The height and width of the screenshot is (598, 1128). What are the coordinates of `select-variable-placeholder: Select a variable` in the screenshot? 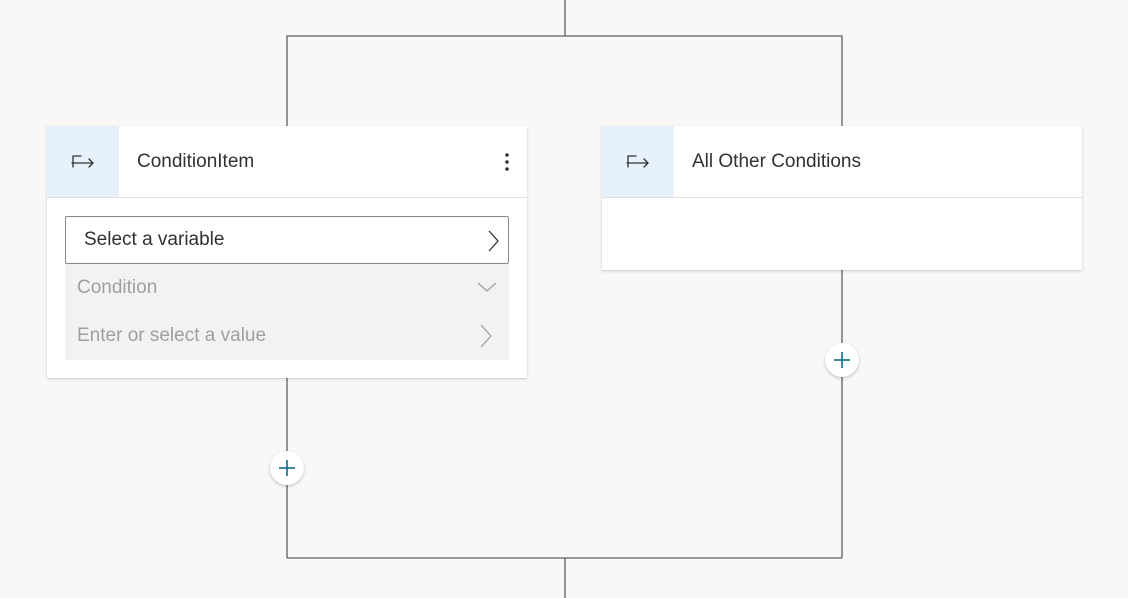 It's located at (154, 239).